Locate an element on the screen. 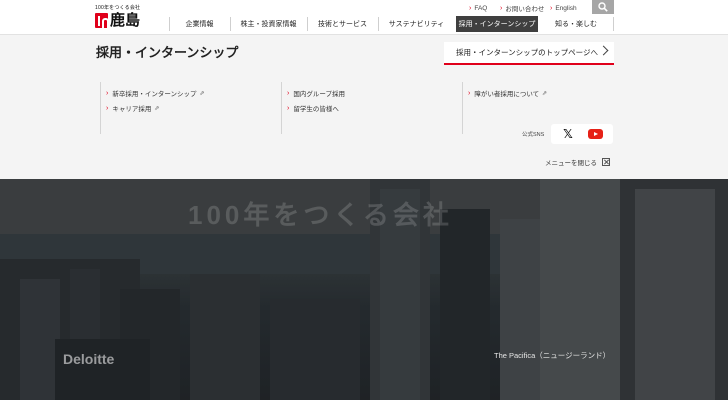  youtube-icon is located at coordinates (595, 134).